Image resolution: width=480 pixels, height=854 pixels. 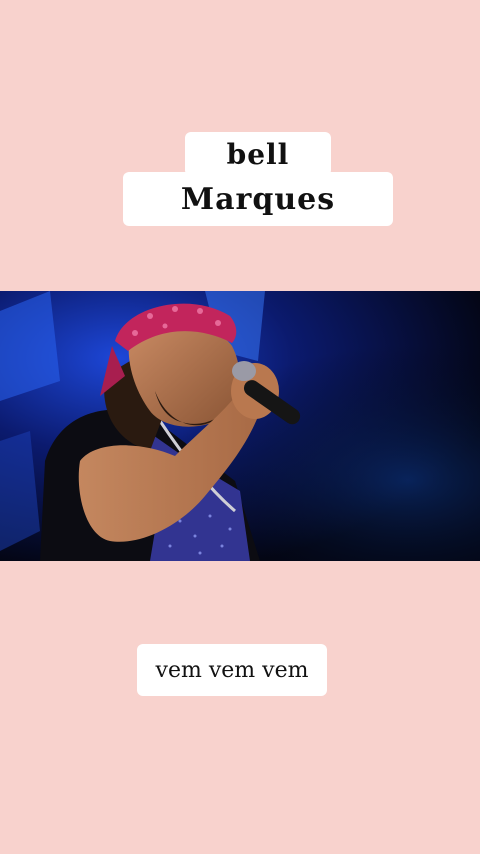 I want to click on title-line-2: Marques, so click(x=258, y=199).